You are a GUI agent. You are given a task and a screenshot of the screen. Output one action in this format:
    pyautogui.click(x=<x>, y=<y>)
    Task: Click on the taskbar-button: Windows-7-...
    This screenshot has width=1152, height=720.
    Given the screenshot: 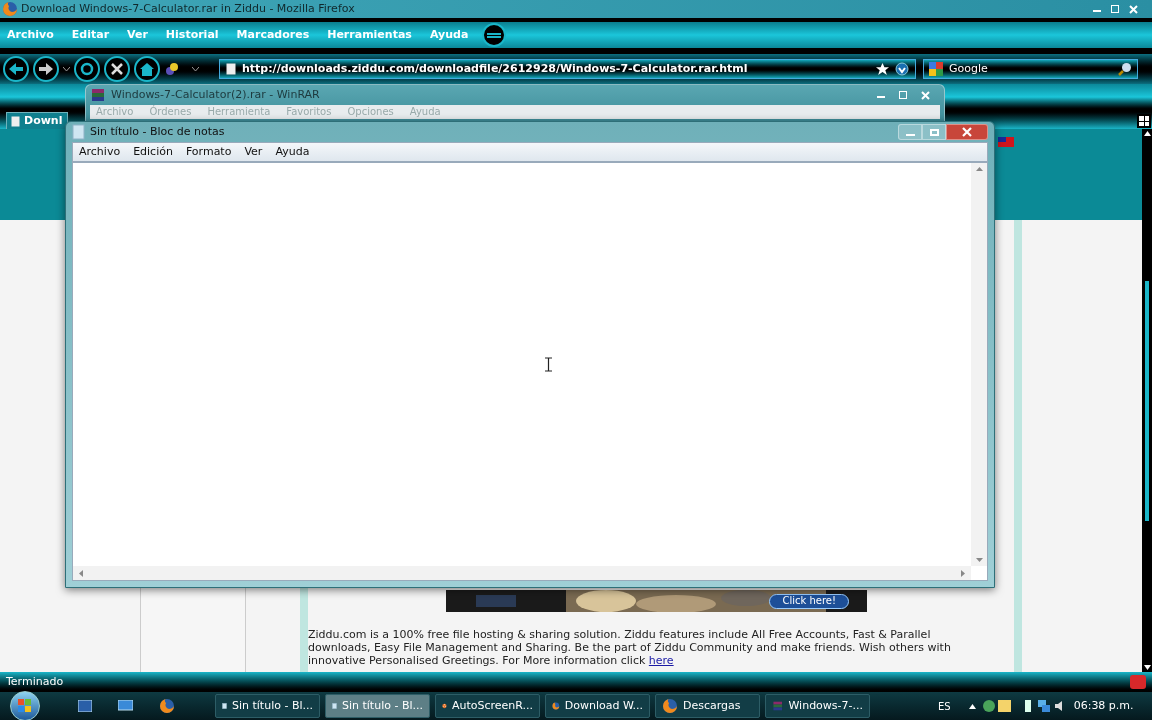 What is the action you would take?
    pyautogui.click(x=817, y=706)
    